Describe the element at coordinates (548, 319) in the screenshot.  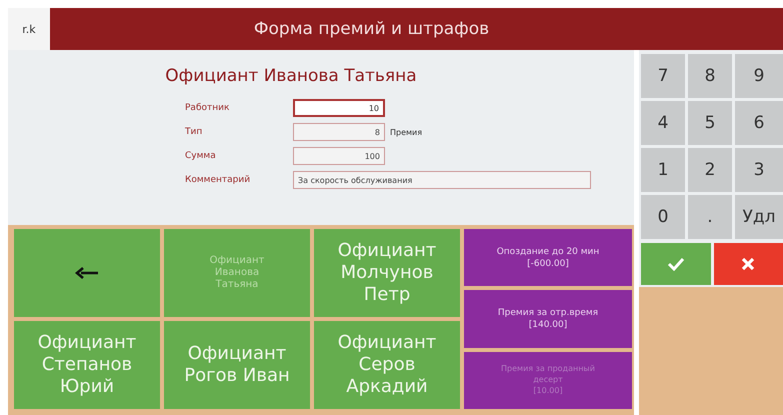
I see `bonus-button: Премия за отр.время [140.00]` at that location.